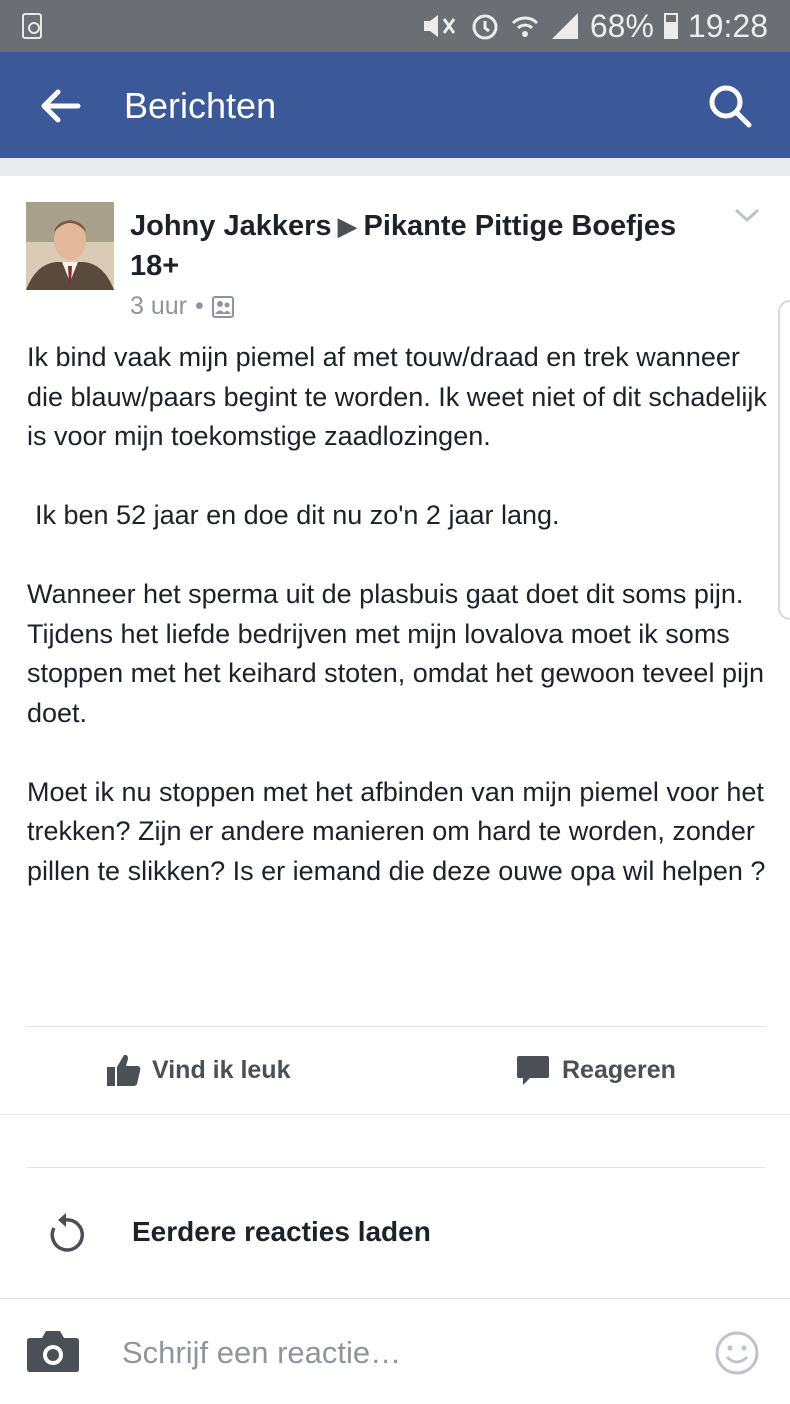 The width and height of the screenshot is (790, 1404). I want to click on like-label: Vind ik leuk, so click(221, 1069).